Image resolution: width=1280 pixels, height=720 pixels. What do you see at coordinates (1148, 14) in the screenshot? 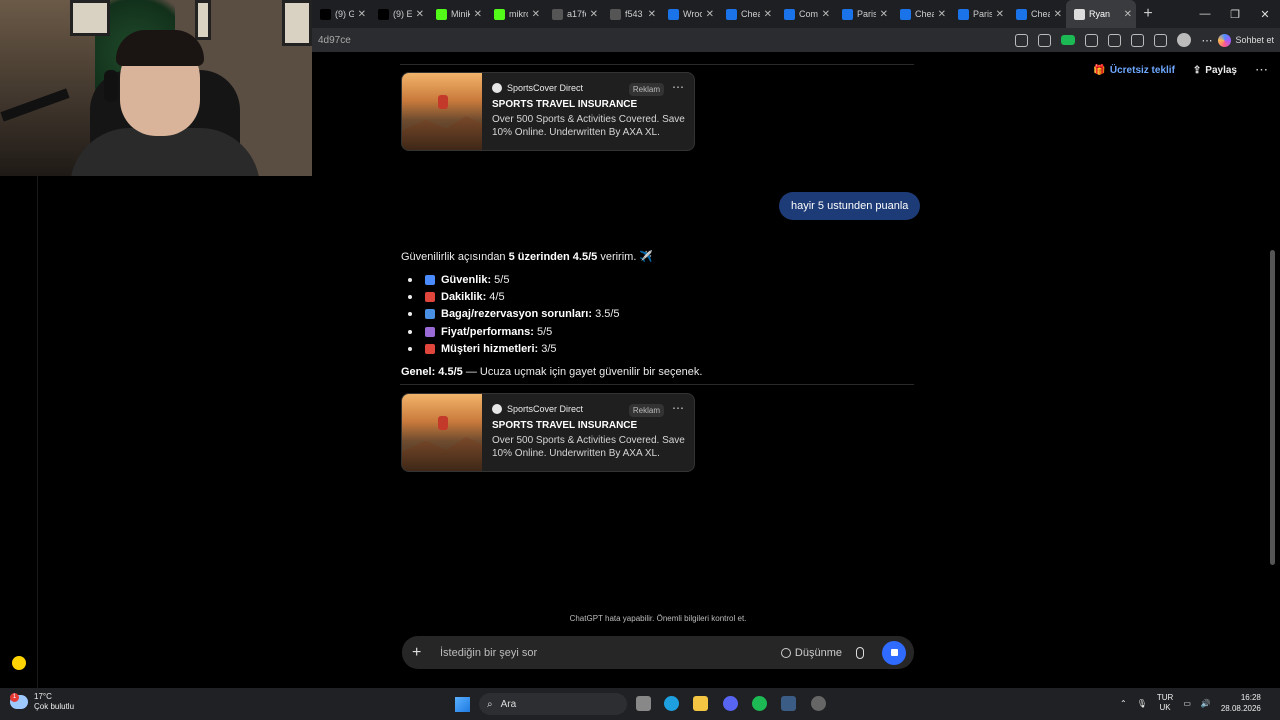
I see `new-tab-button: +` at bounding box center [1148, 14].